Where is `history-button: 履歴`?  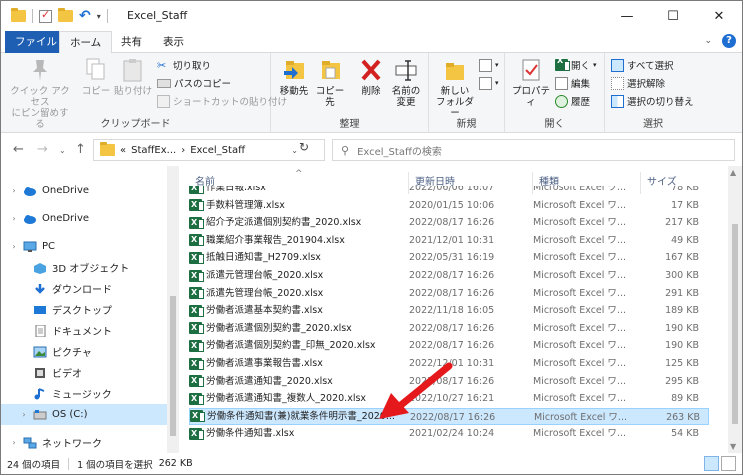
history-button: 履歴 is located at coordinates (572, 101).